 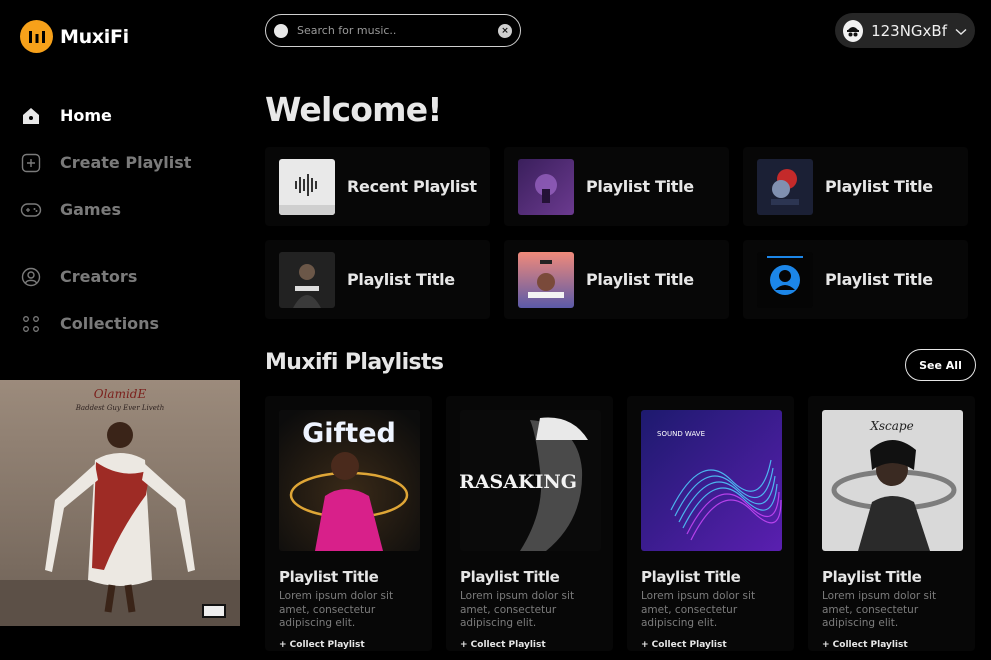 I want to click on cover-text: RASAKING, so click(x=518, y=482).